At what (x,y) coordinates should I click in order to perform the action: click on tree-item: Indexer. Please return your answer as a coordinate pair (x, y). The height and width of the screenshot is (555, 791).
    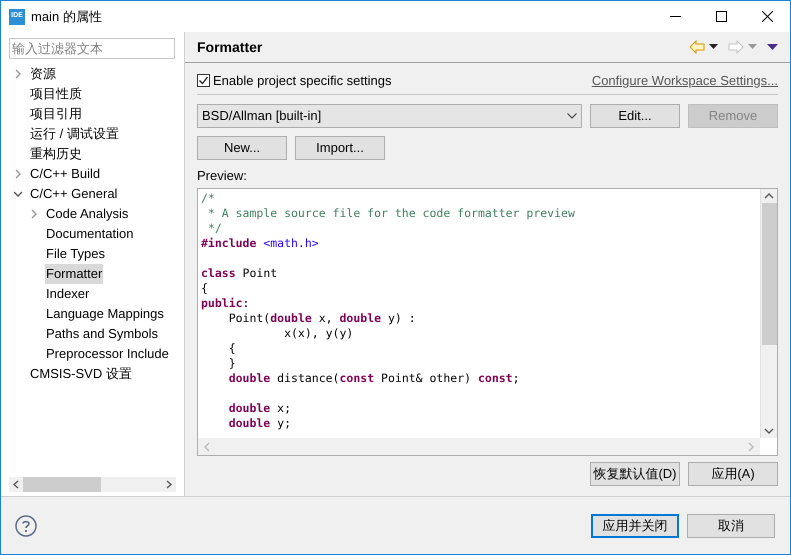
    Looking at the image, I should click on (67, 294).